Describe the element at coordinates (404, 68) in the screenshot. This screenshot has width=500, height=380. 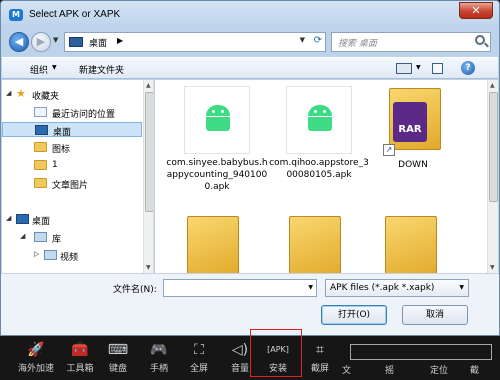
I see `change-view-icon` at that location.